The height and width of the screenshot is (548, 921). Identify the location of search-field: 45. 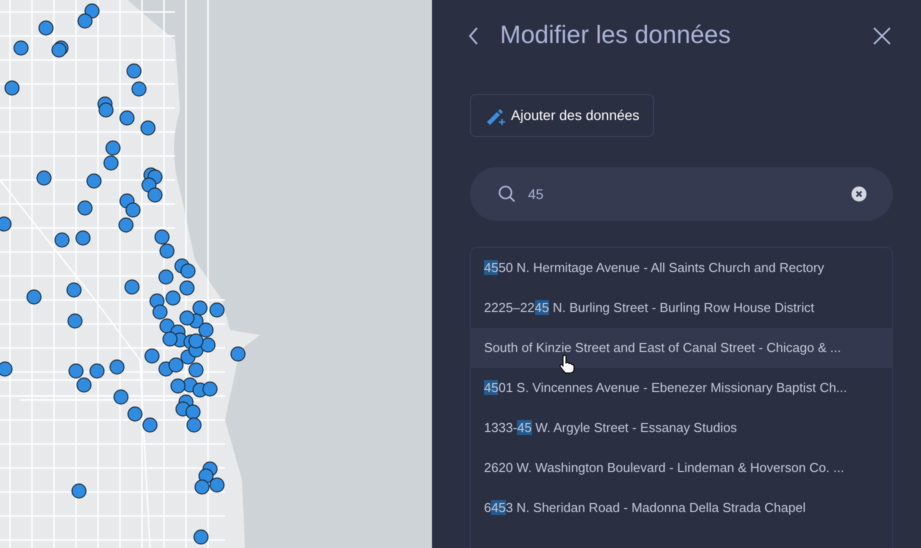
(681, 194).